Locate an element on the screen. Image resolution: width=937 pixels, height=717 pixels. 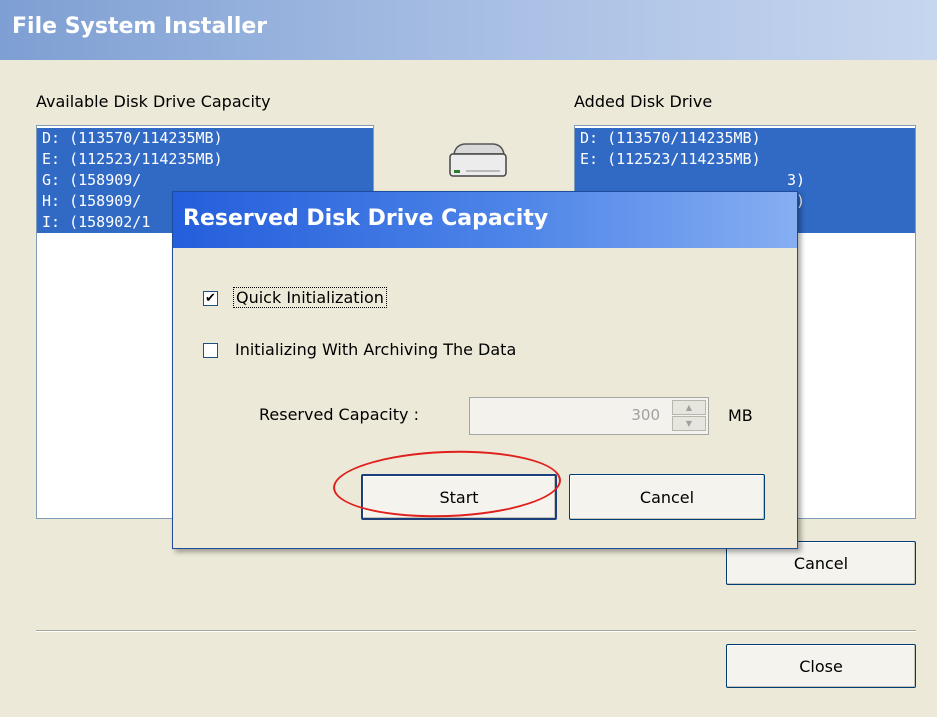
separator is located at coordinates (476, 631).